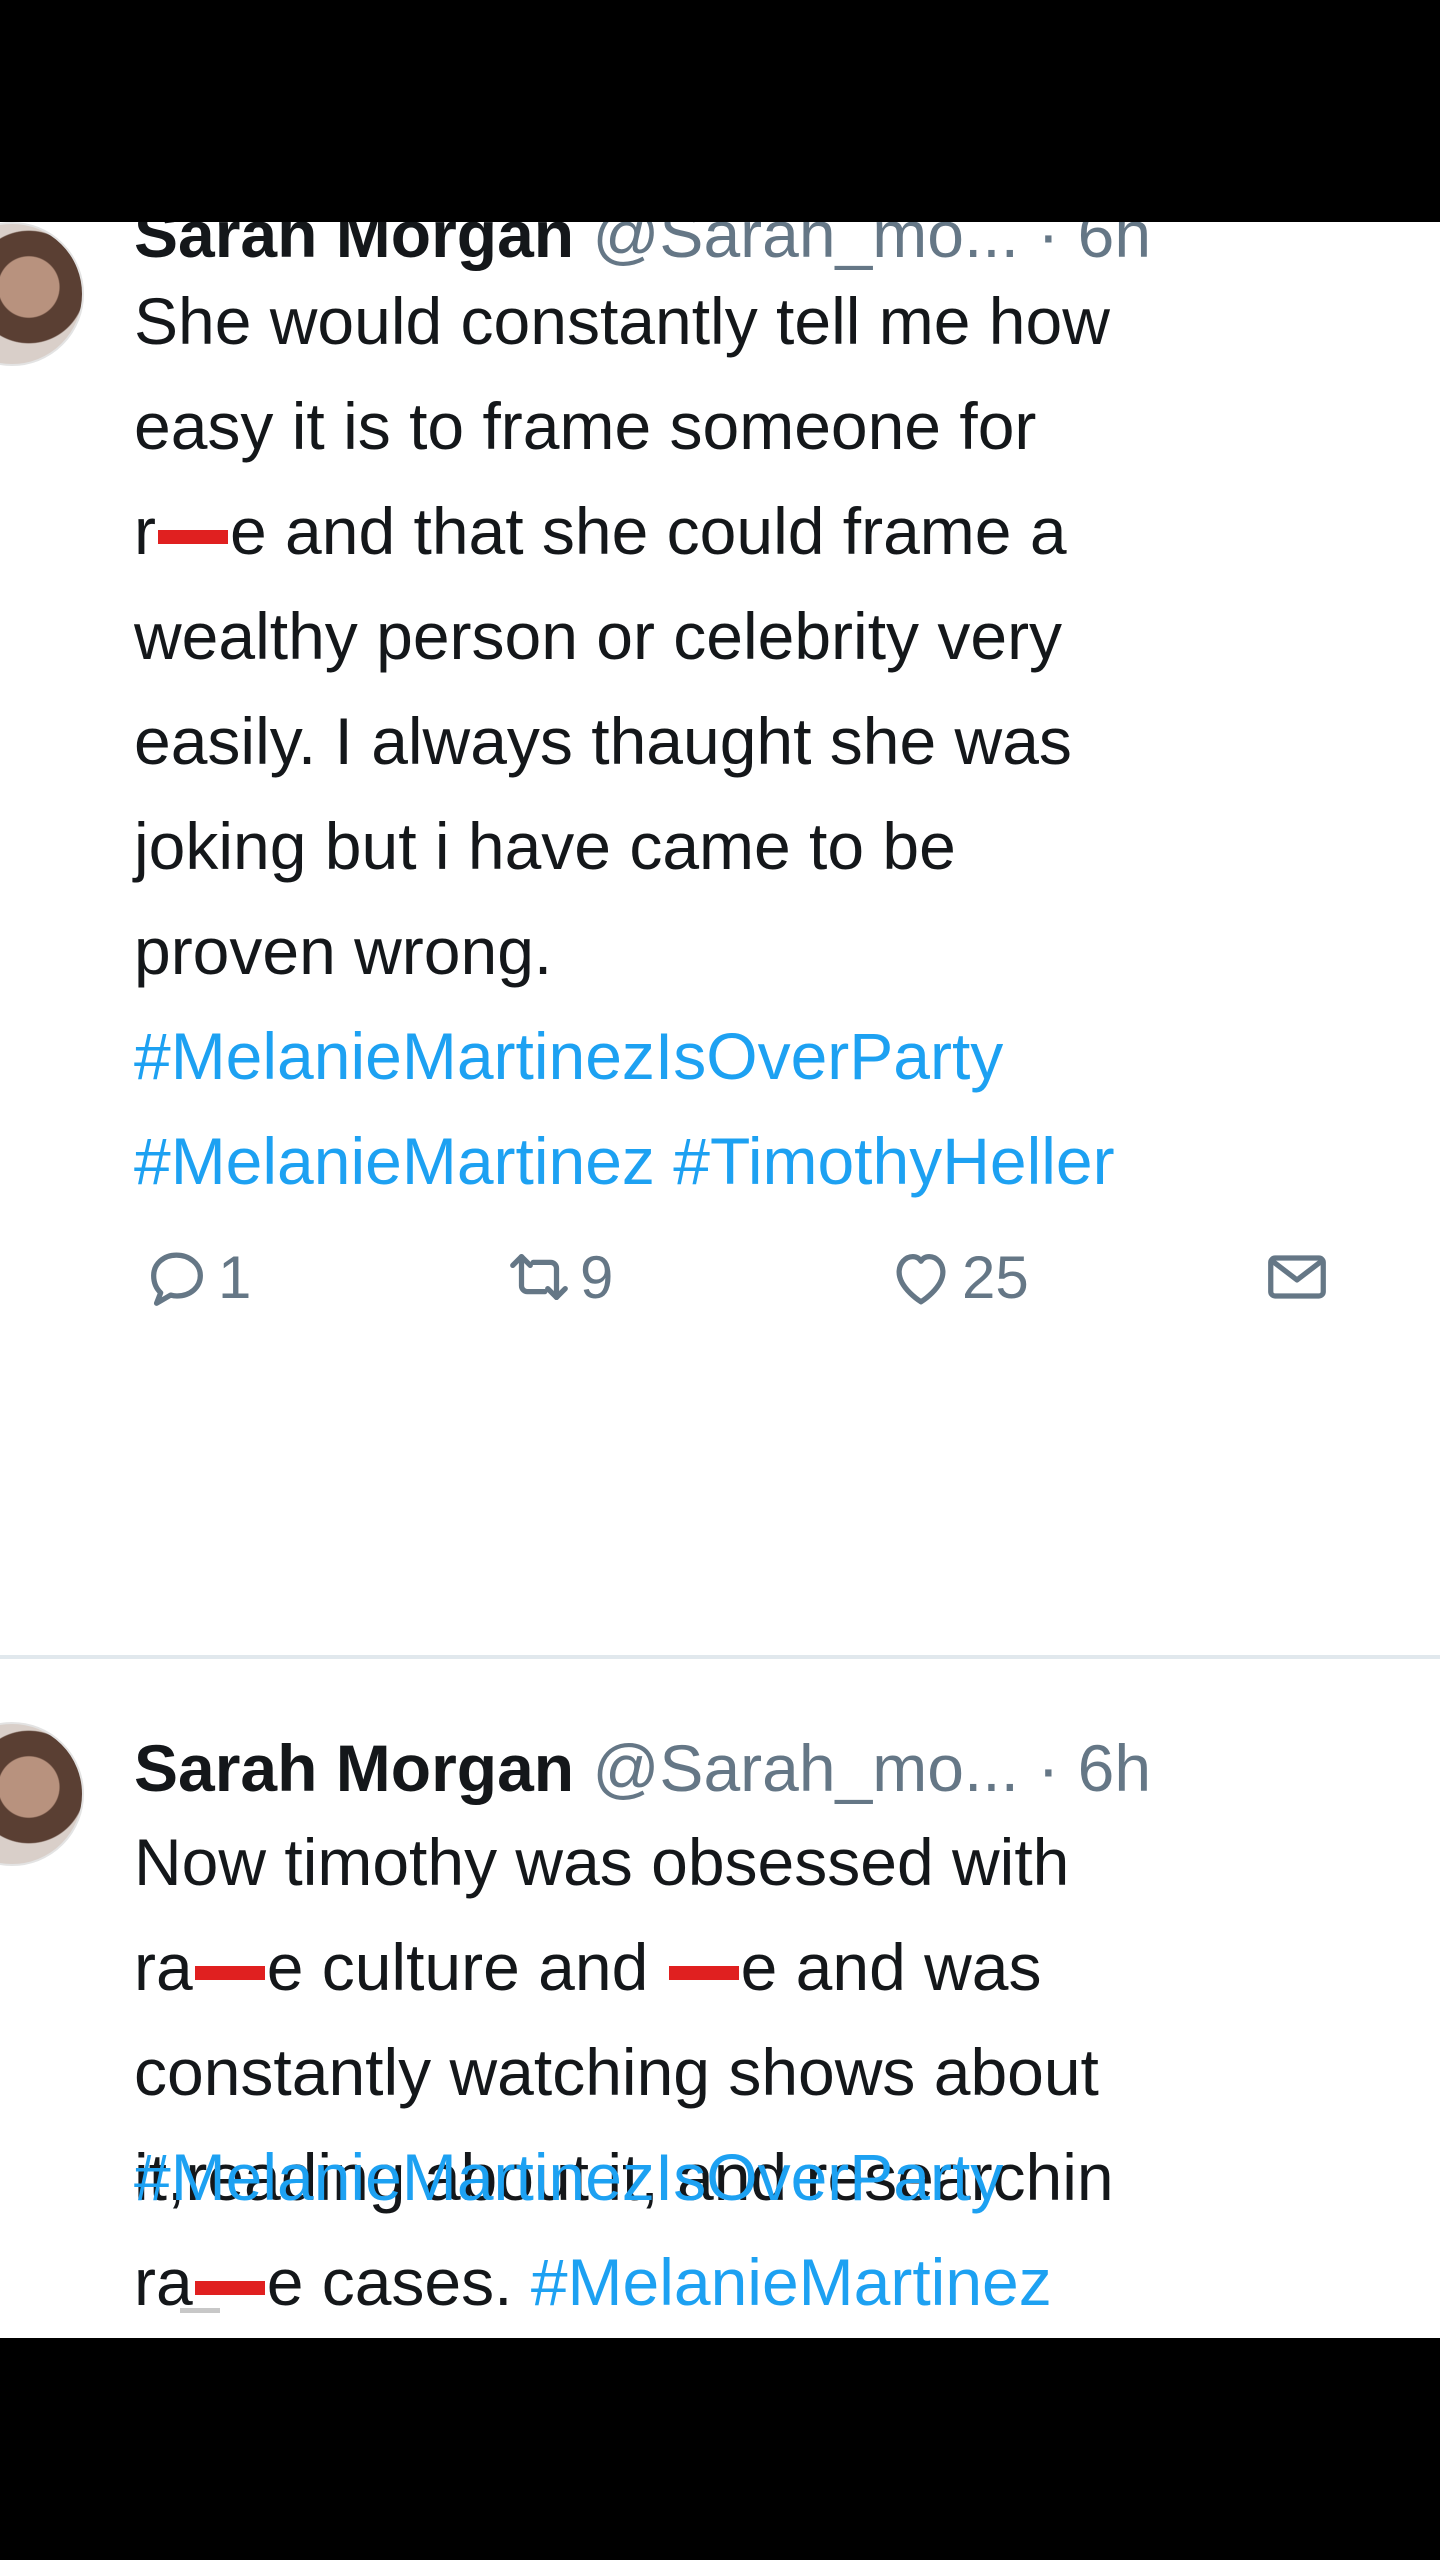 This screenshot has width=1440, height=2560. I want to click on tweet-text-fragment: ra, so click(163, 1967).